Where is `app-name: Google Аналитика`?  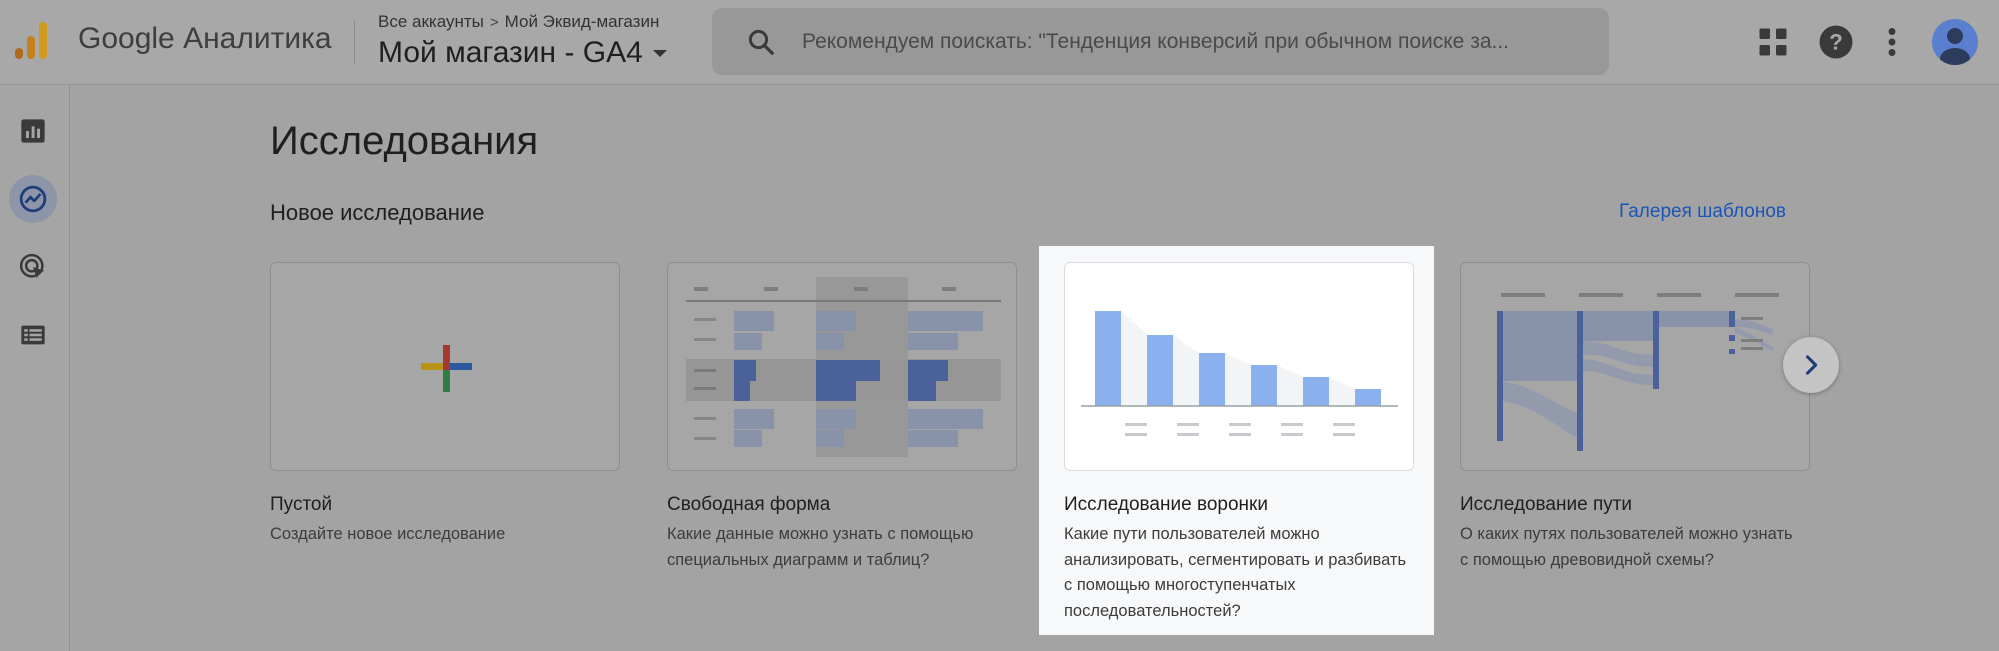 app-name: Google Аналитика is located at coordinates (205, 38).